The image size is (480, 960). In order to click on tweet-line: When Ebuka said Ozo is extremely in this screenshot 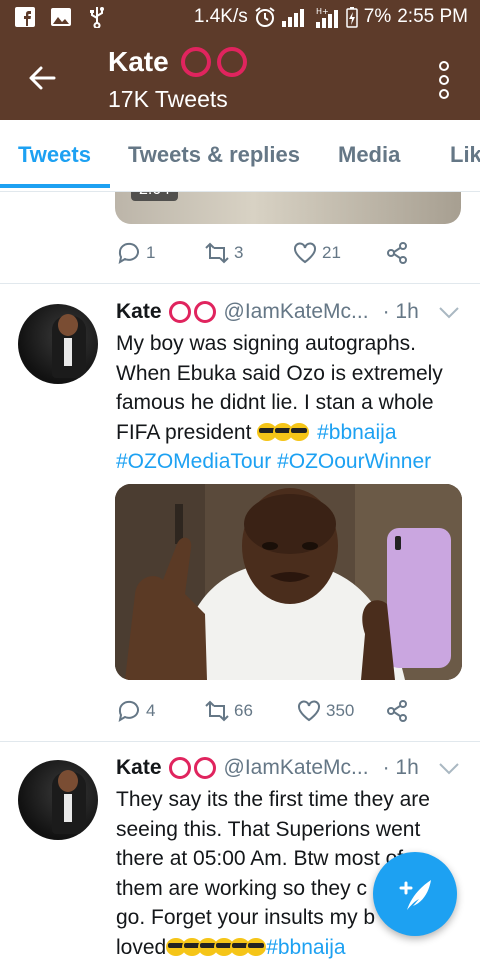, I will do `click(279, 373)`.